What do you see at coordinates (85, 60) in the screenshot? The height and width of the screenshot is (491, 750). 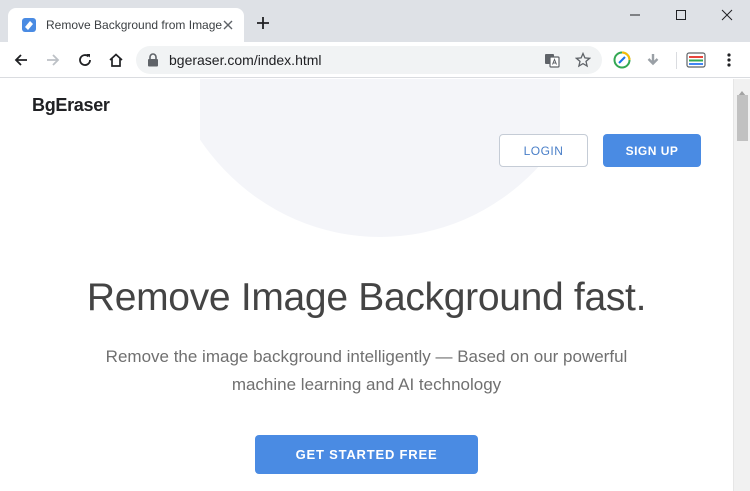 I see `reload-icon` at bounding box center [85, 60].